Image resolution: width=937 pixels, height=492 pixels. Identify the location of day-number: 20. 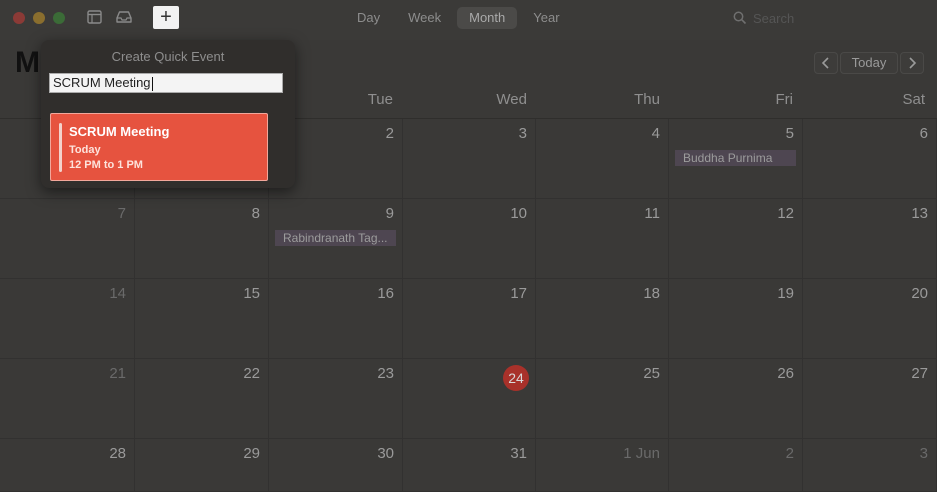
(919, 293).